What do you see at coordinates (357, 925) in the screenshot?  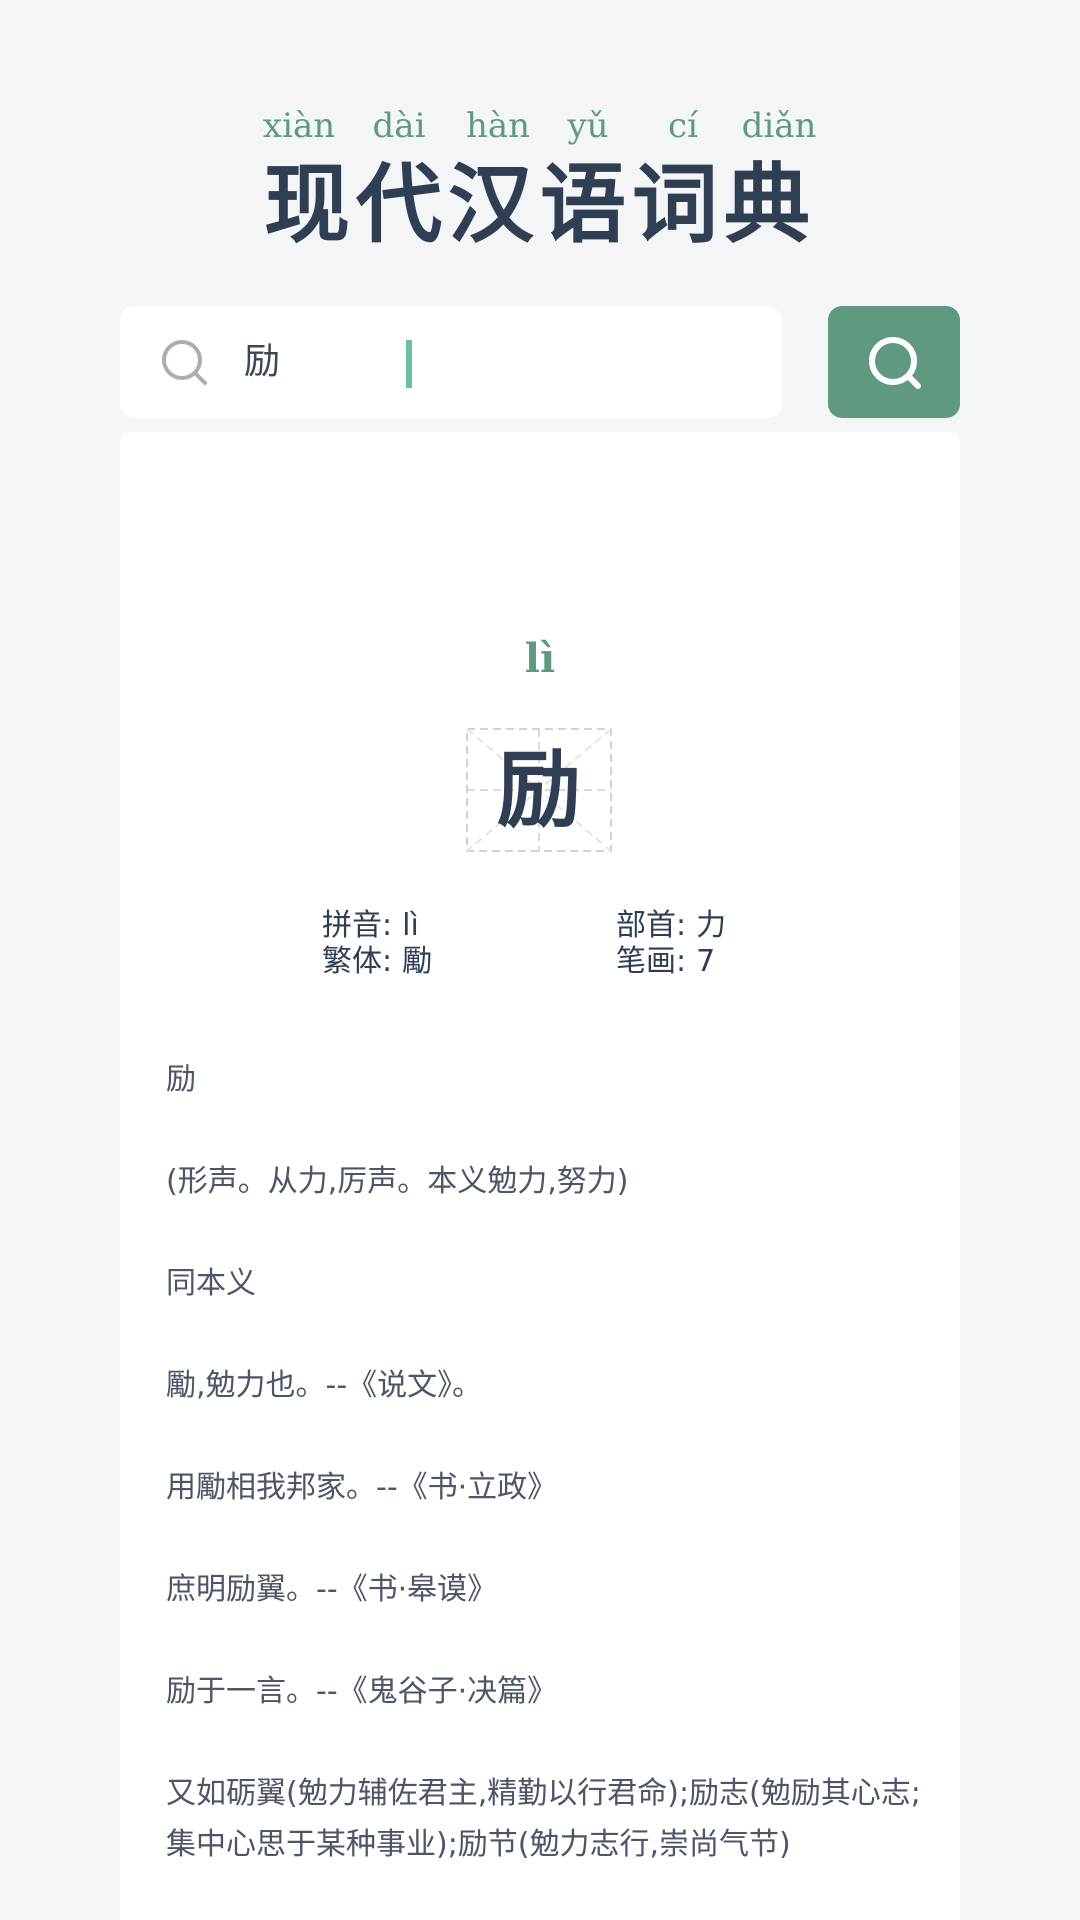 I see `info-pinyin-label: 拼音:` at bounding box center [357, 925].